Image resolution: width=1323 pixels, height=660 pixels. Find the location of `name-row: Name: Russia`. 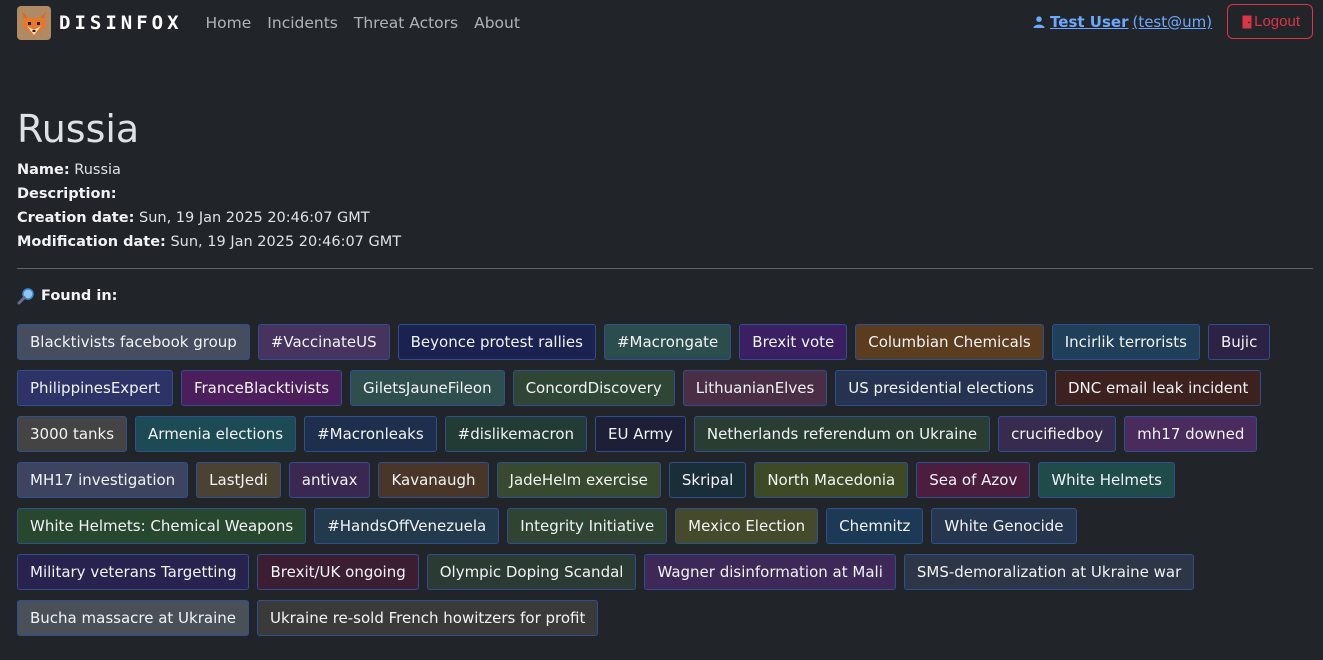

name-row: Name: Russia is located at coordinates (665, 170).